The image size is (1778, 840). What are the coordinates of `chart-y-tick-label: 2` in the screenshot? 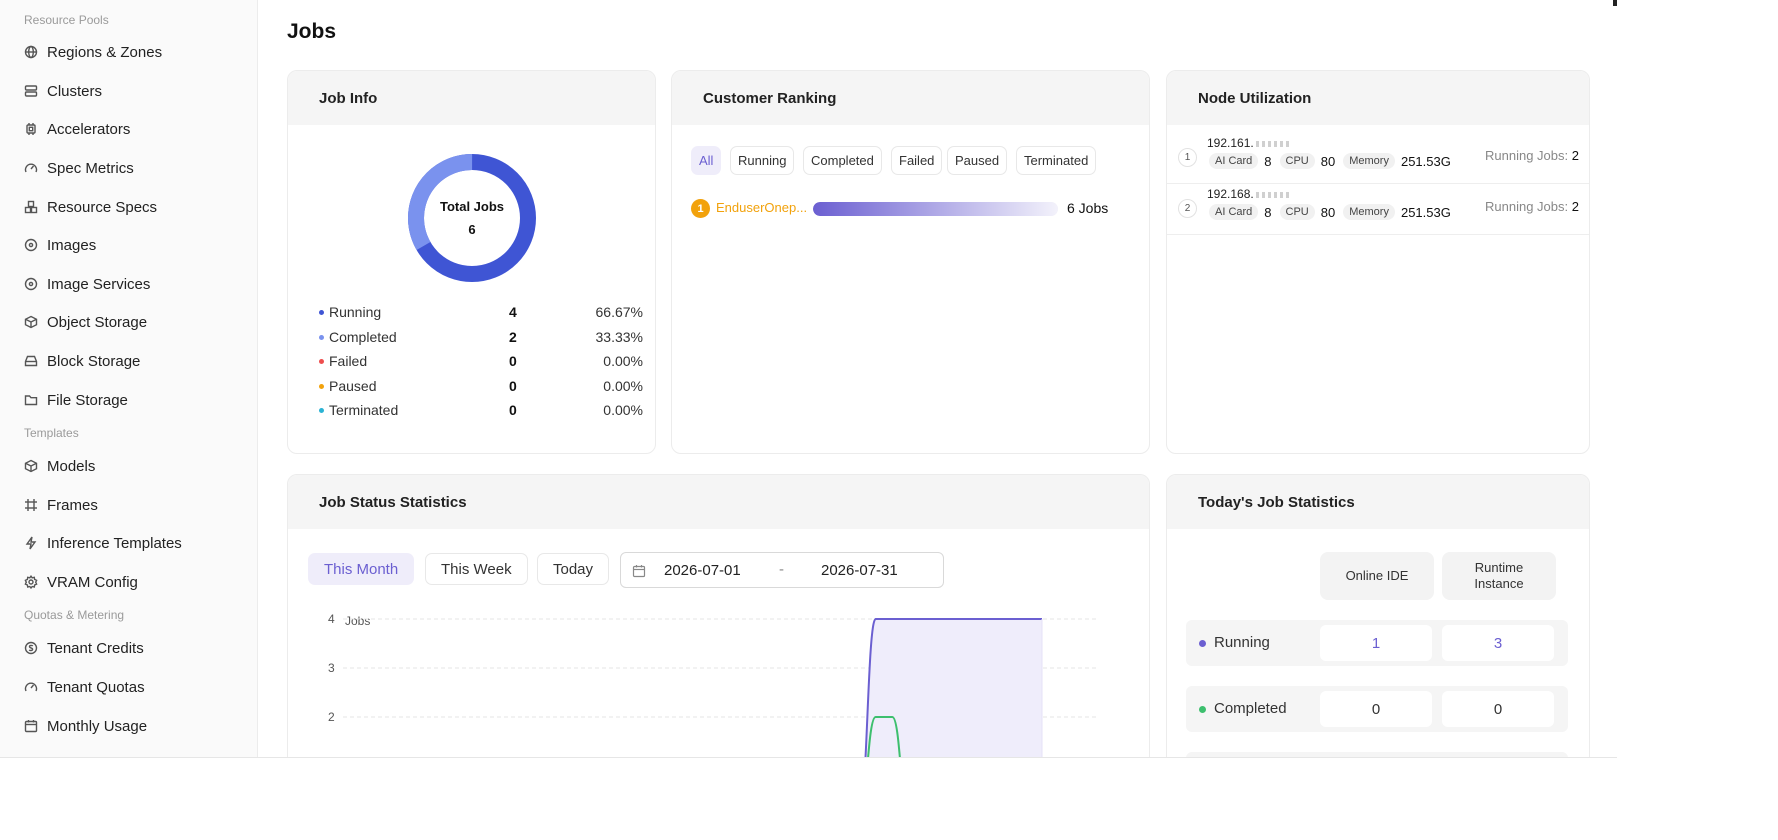 It's located at (331, 717).